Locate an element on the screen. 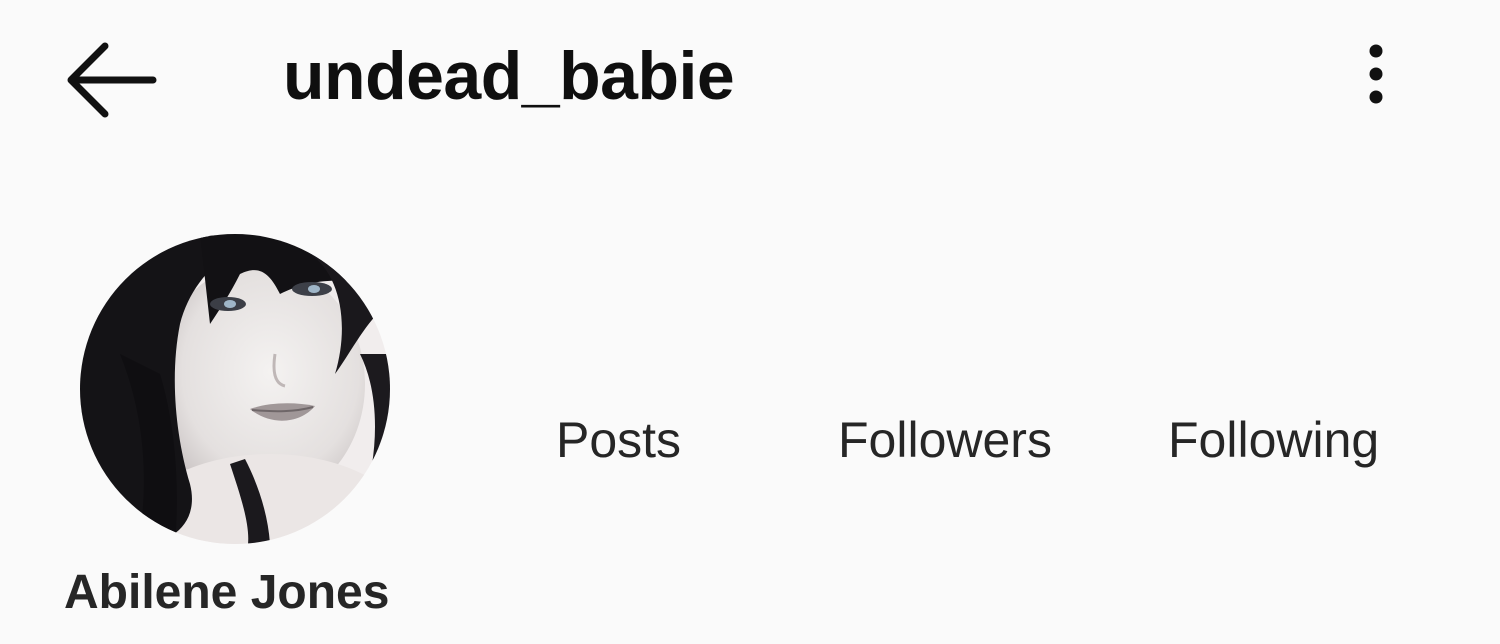  followers-label: Followers is located at coordinates (945, 440).